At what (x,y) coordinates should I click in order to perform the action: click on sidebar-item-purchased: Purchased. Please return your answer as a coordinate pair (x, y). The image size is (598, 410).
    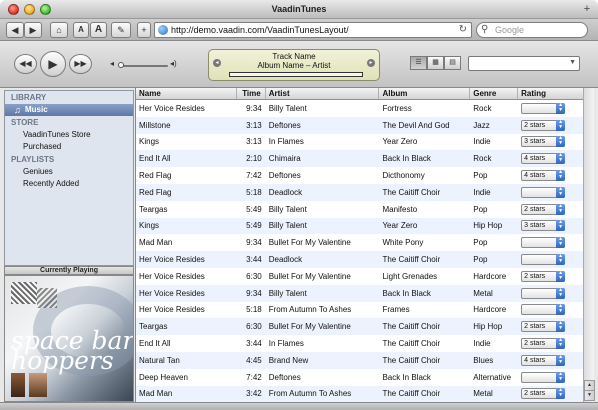
    Looking at the image, I should click on (69, 147).